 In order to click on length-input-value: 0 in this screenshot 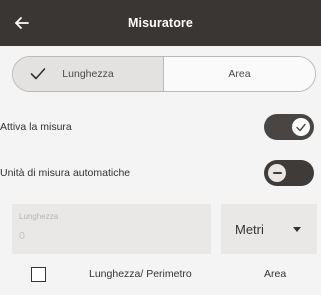, I will do `click(22, 236)`.